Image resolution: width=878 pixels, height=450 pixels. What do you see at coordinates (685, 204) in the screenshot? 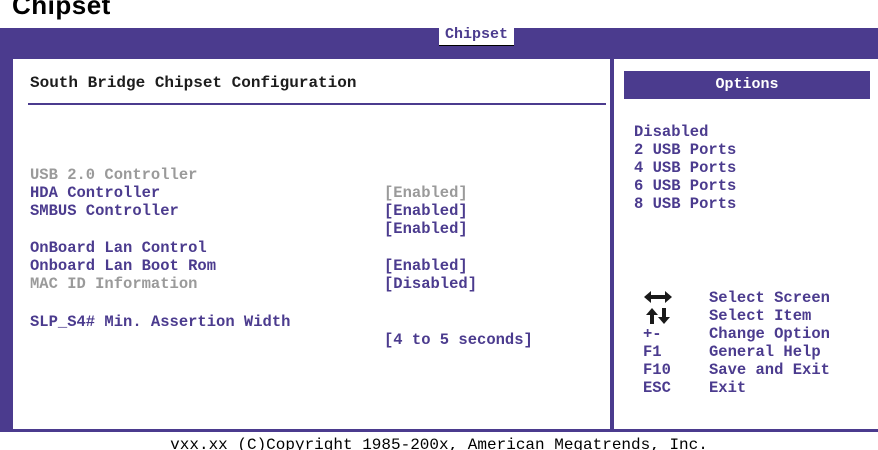
I see `option-item: 8 USB Ports` at bounding box center [685, 204].